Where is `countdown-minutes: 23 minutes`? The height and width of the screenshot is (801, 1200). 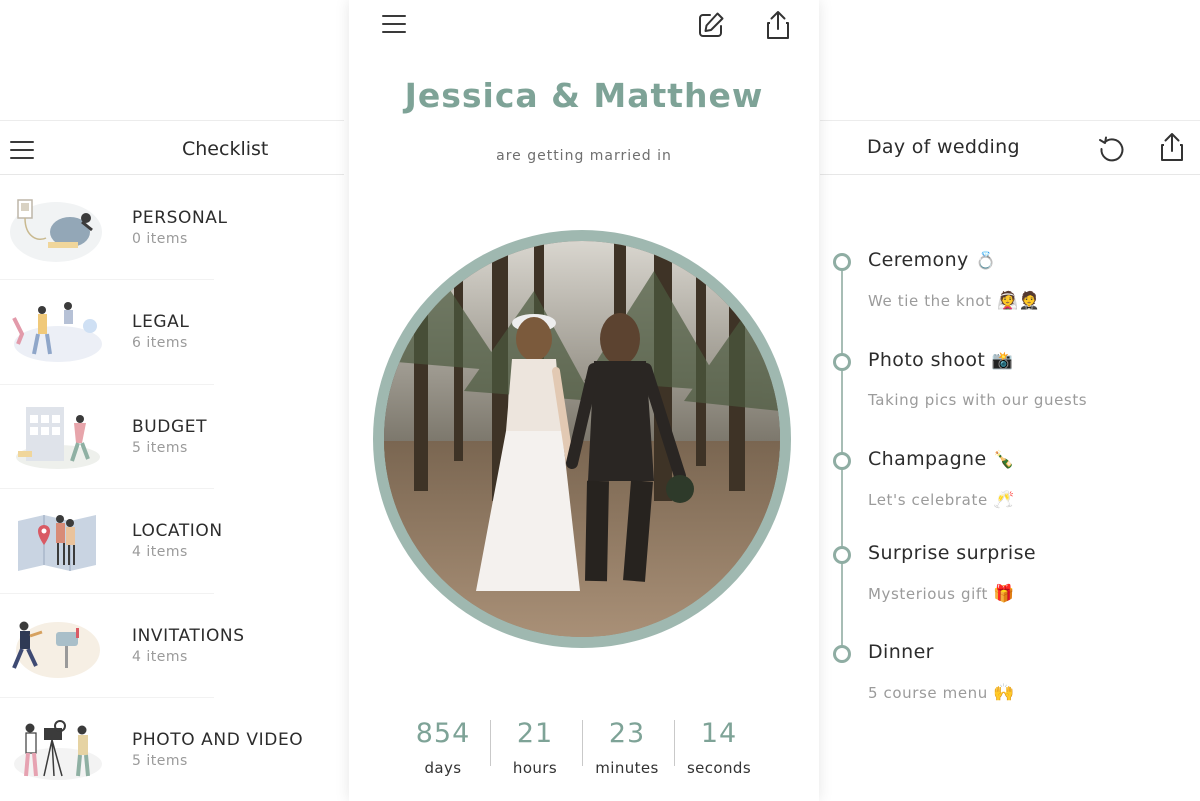
countdown-minutes: 23 minutes is located at coordinates (627, 747).